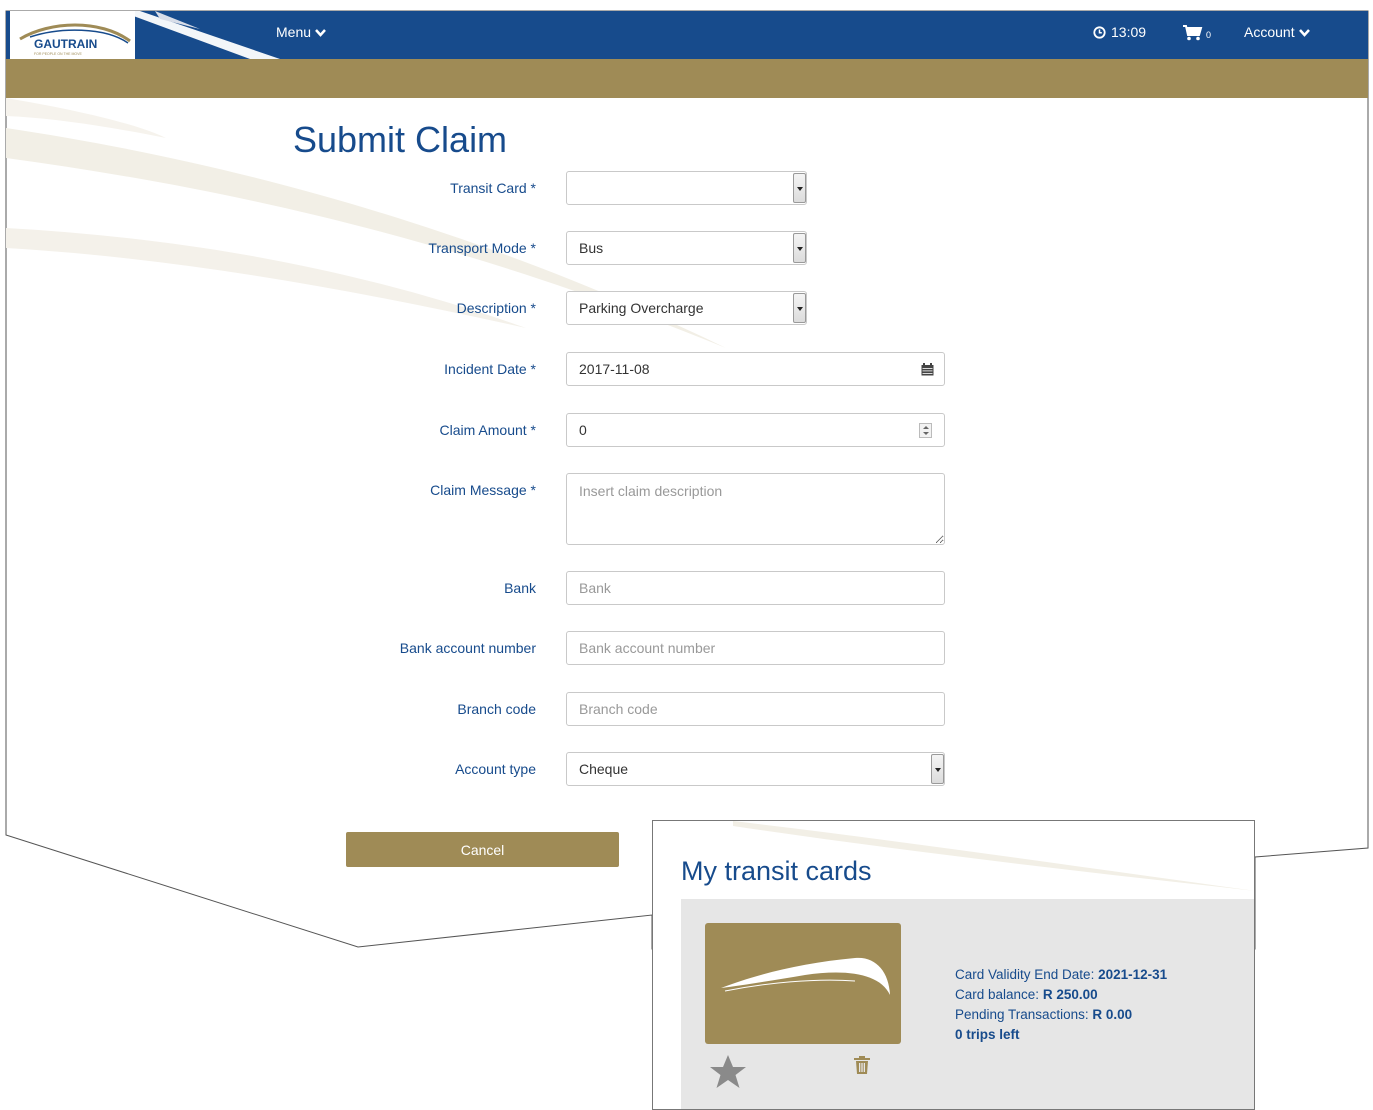 Image resolution: width=1373 pixels, height=1110 pixels. Describe the element at coordinates (495, 769) in the screenshot. I see `account-type-label: Account type` at that location.